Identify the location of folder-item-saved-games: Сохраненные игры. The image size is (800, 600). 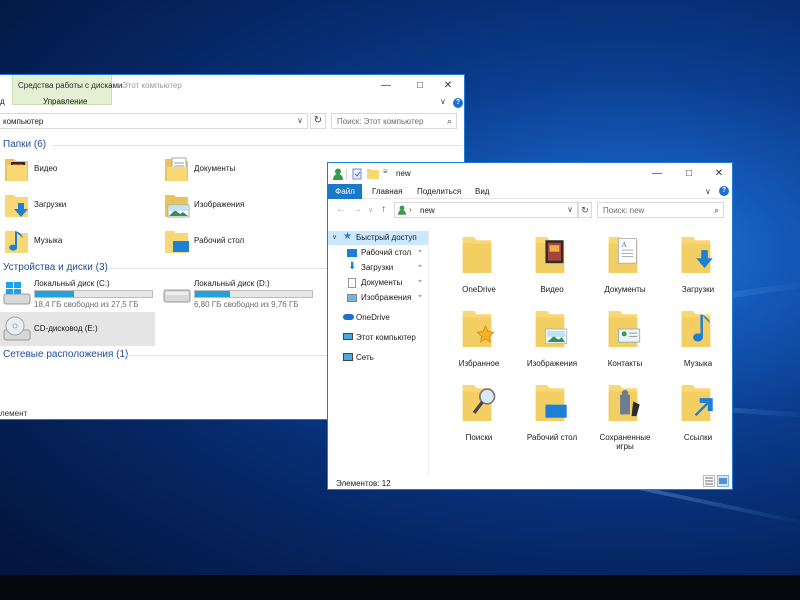
(625, 415).